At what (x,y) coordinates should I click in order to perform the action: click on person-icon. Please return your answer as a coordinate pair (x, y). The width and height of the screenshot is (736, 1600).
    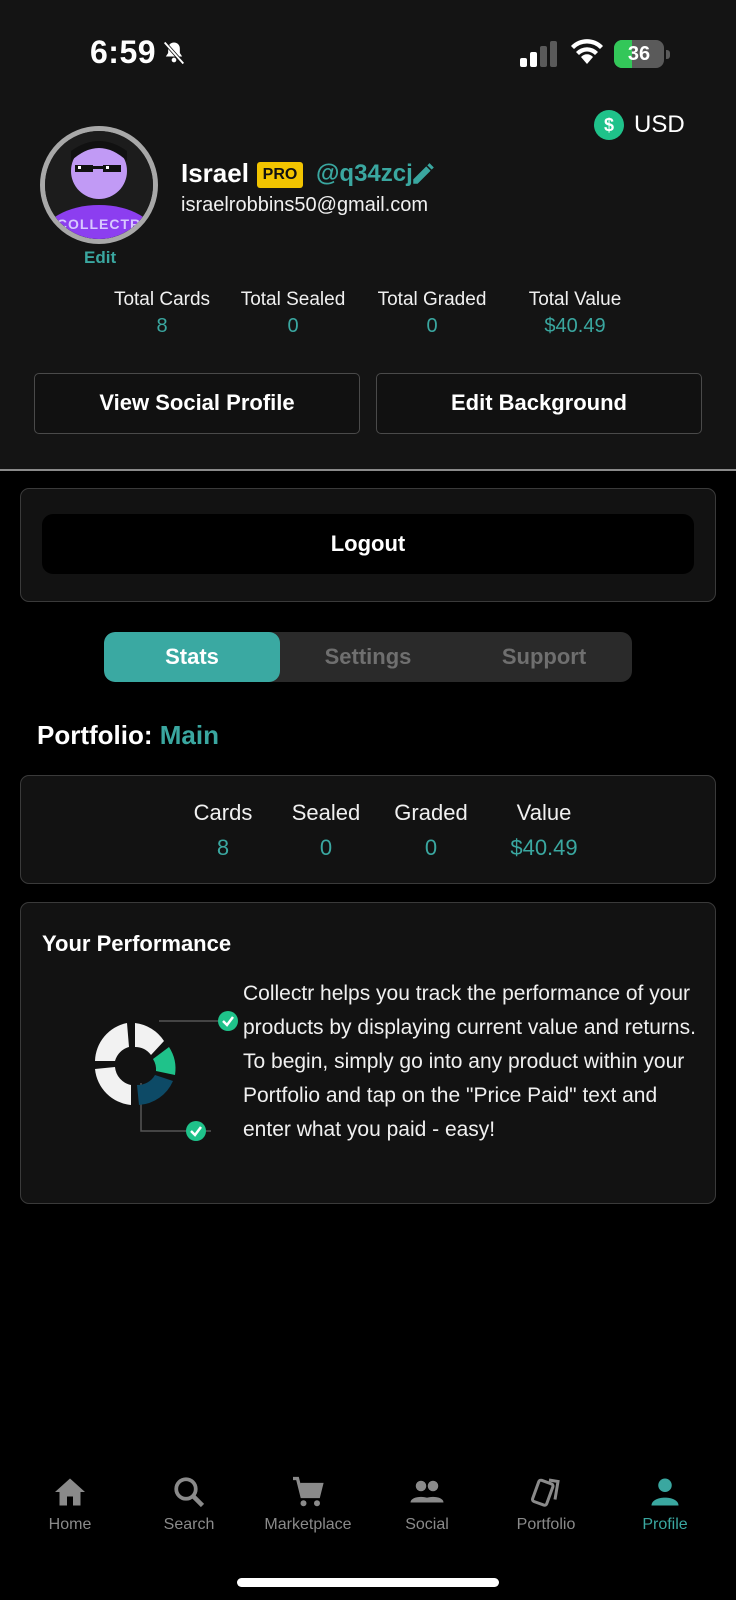
    Looking at the image, I should click on (665, 1492).